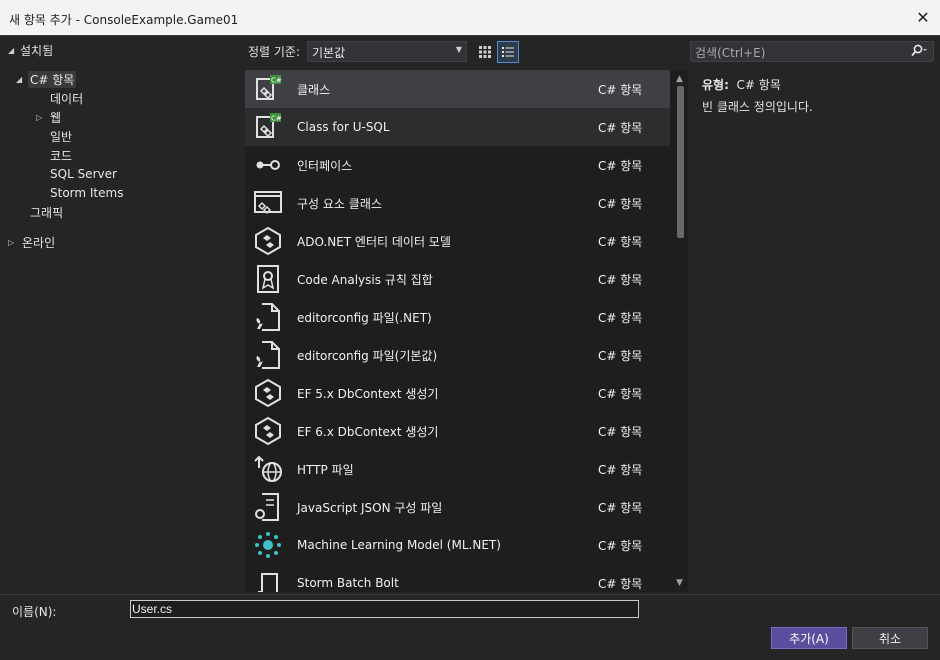  What do you see at coordinates (325, 469) in the screenshot?
I see `template-name: HTTP 파일` at bounding box center [325, 469].